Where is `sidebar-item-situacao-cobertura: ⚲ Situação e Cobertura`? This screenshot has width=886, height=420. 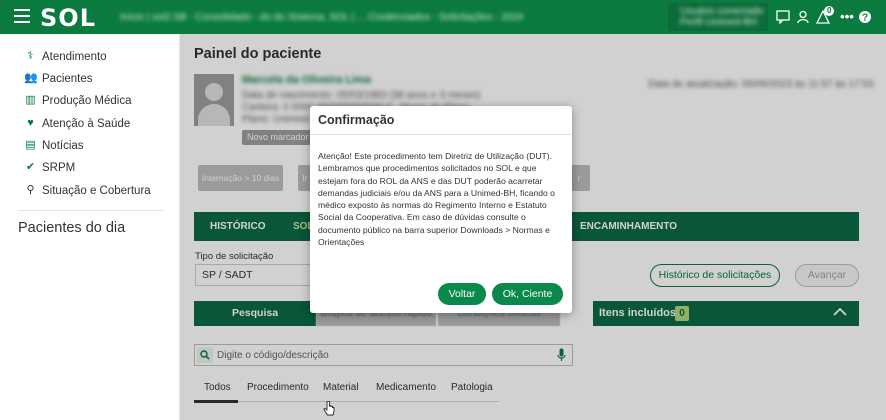
sidebar-item-situacao-cobertura: ⚲ Situação e Cobertura is located at coordinates (87, 190).